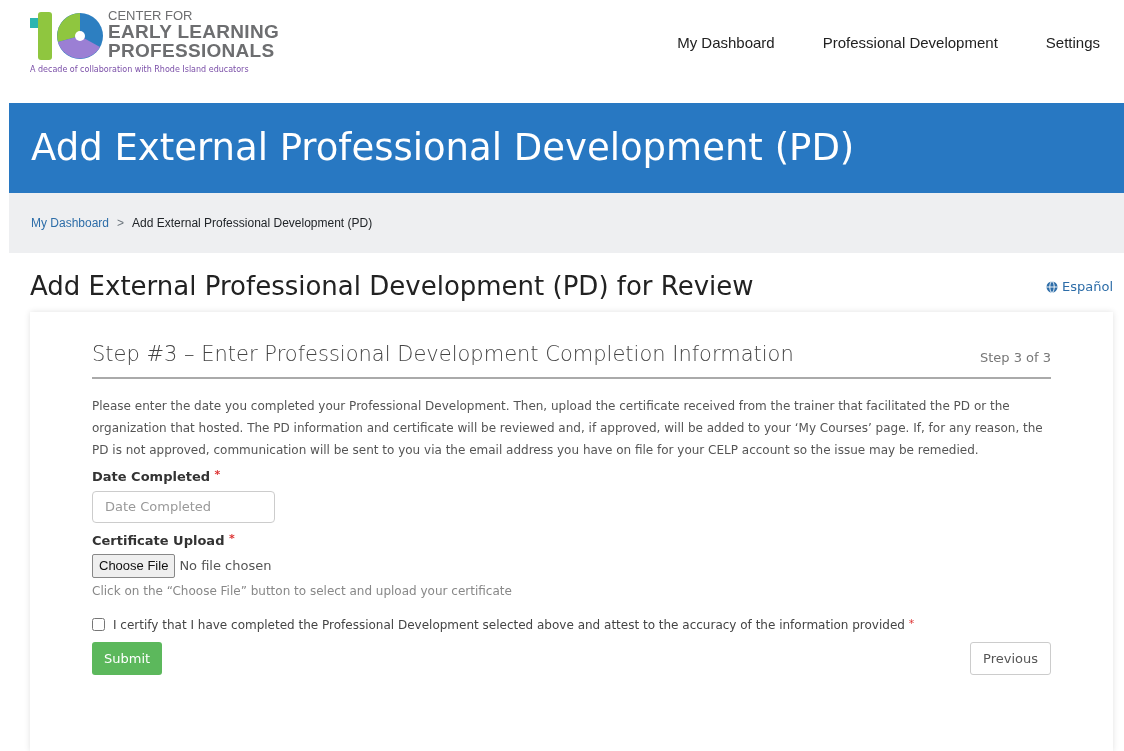  What do you see at coordinates (568, 429) in the screenshot?
I see `instructions-text: Please enter the date you completed your Professional Development. Then, upload the certificate received from the trainer that facilitated the PD or the organization that hosted. The PD information and certificate will be reviewed and, if approved, will be added to your ‘My Courses’ page. If, for any reason, the PD is not approved, communication will be sent to you via the email address you have on file for your CELP account so the issue may be remedied.` at bounding box center [568, 429].